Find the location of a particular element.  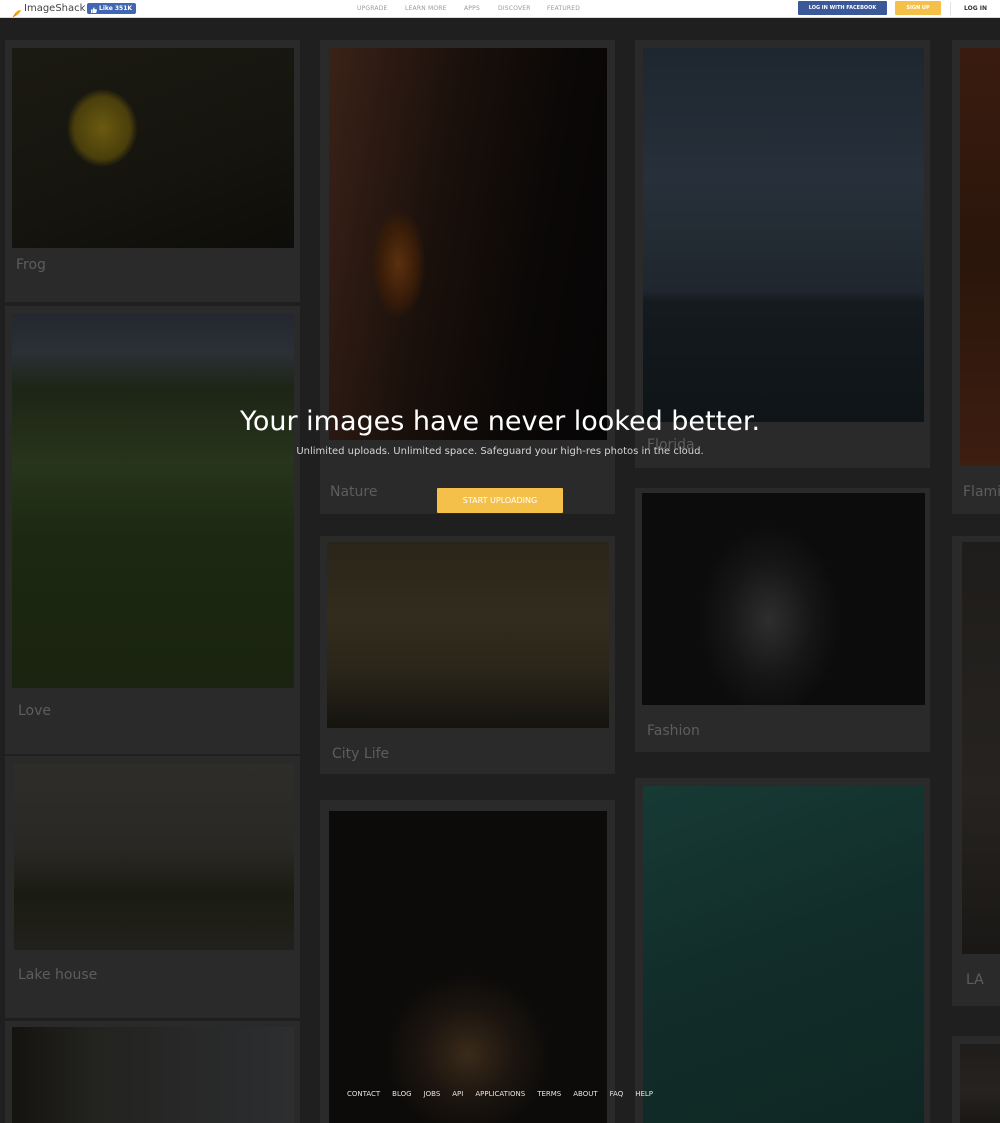

lake-house-photo is located at coordinates (154, 857).